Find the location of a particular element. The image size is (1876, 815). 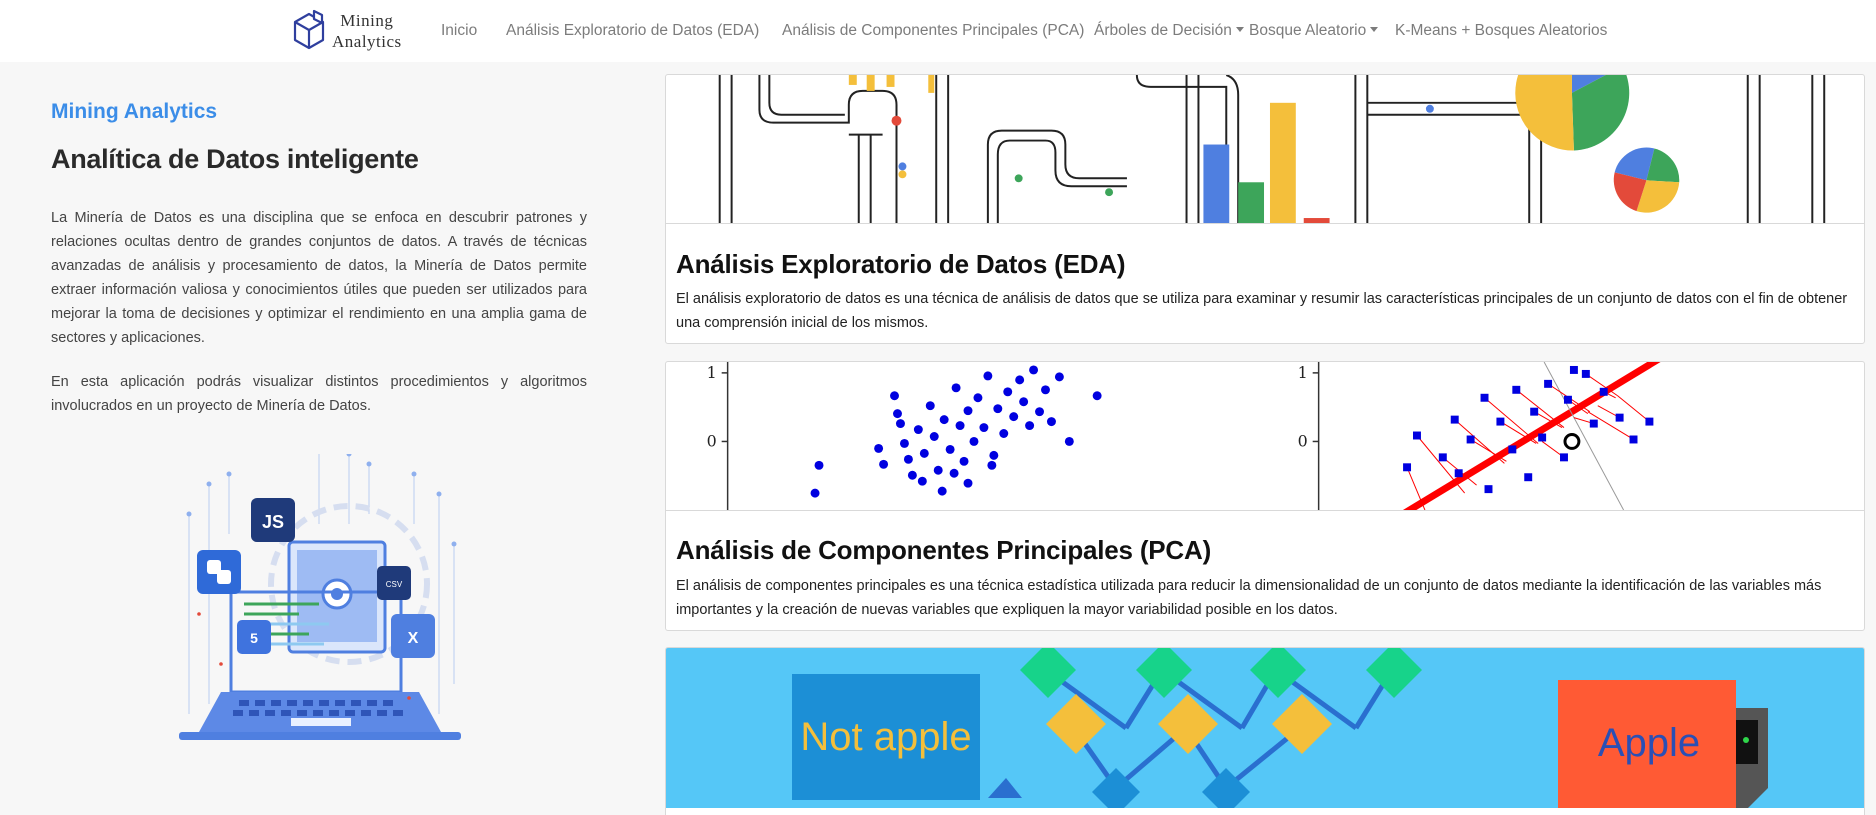

pca-left-tick-top: 1 is located at coordinates (712, 372).